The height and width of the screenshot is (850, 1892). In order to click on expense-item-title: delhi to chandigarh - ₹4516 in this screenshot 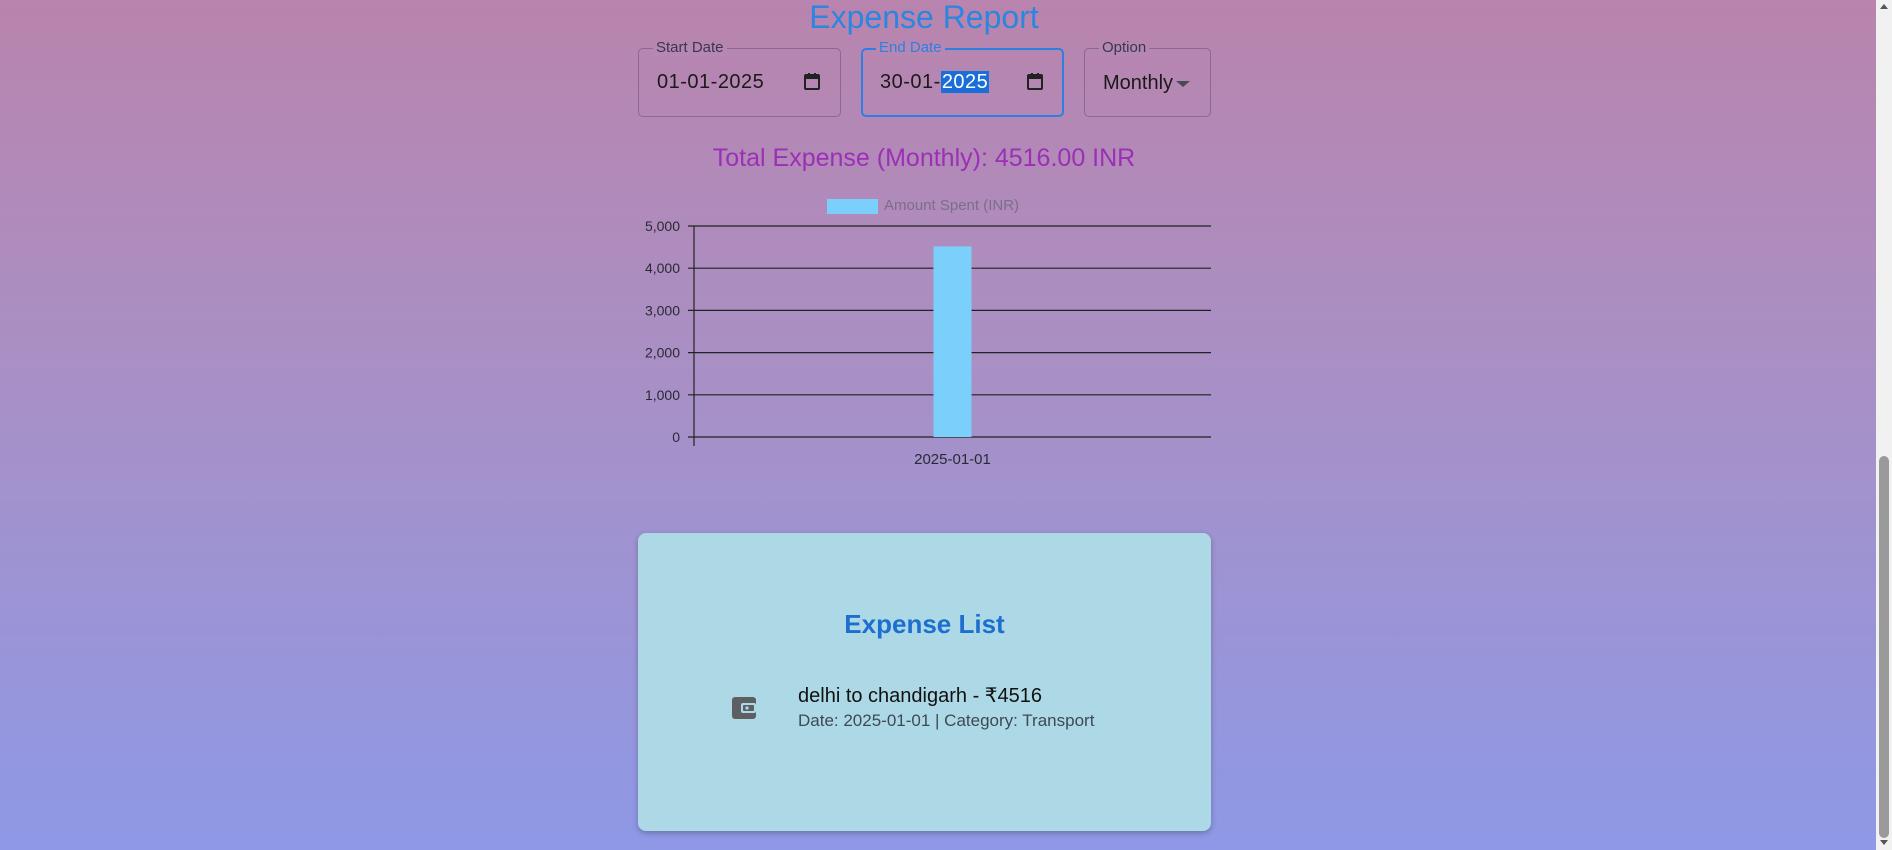, I will do `click(920, 696)`.